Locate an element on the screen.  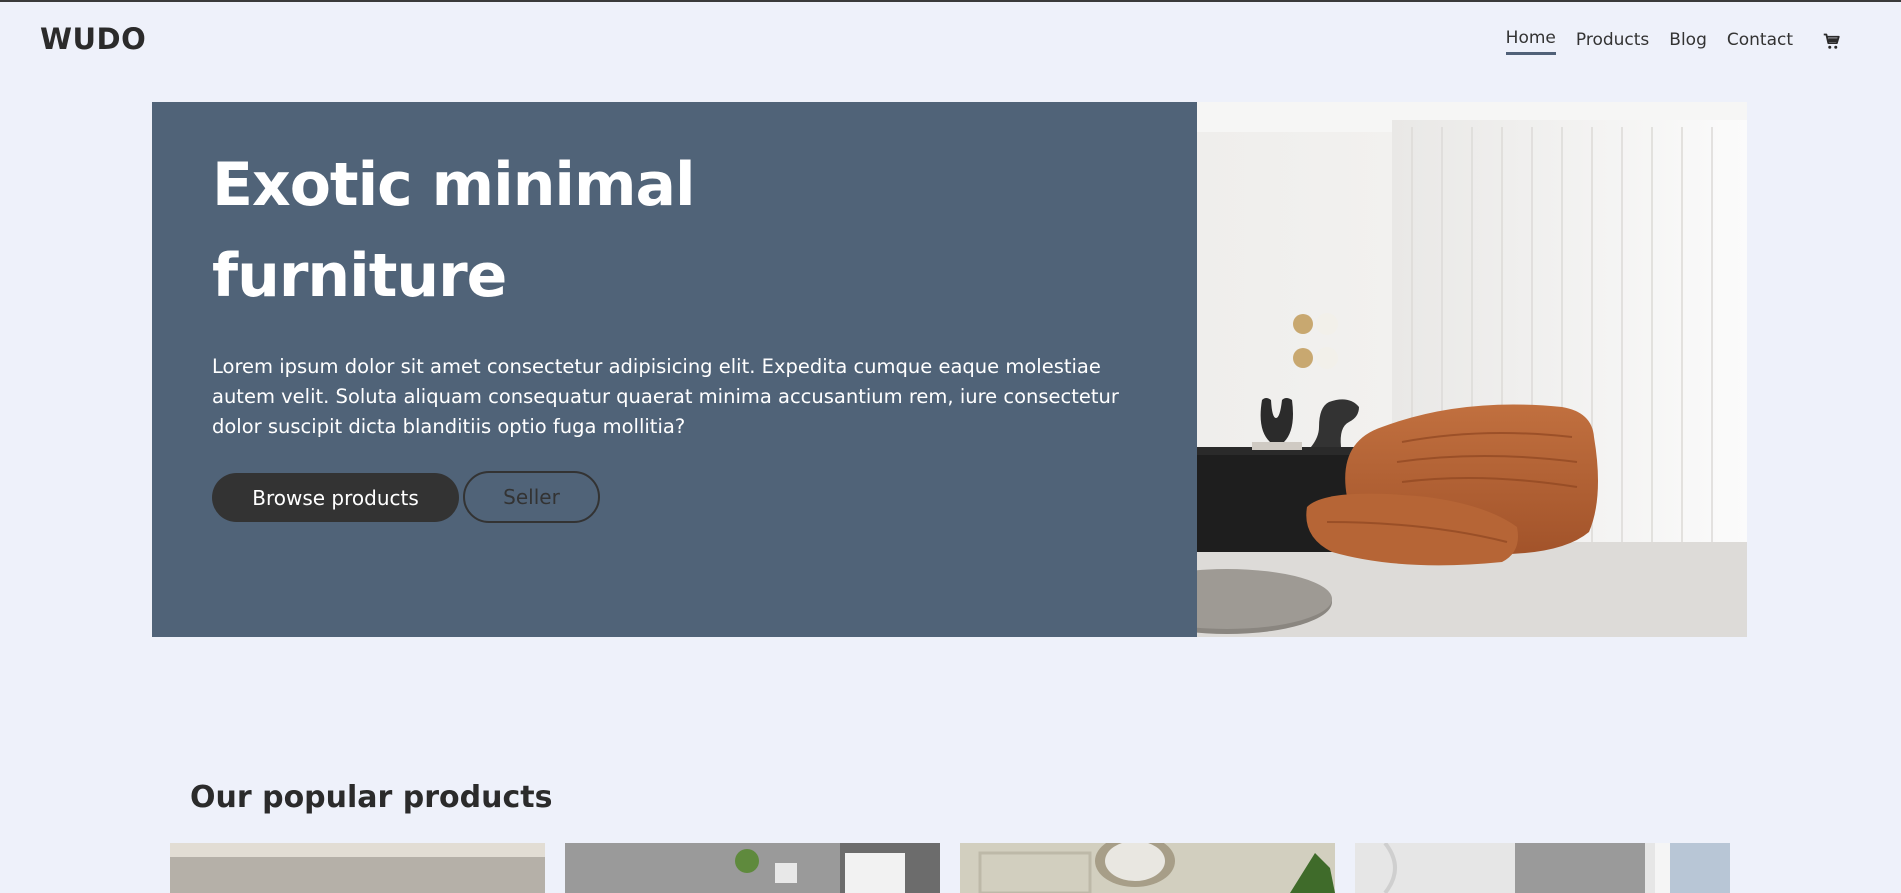
logo: WUDO is located at coordinates (93, 39).